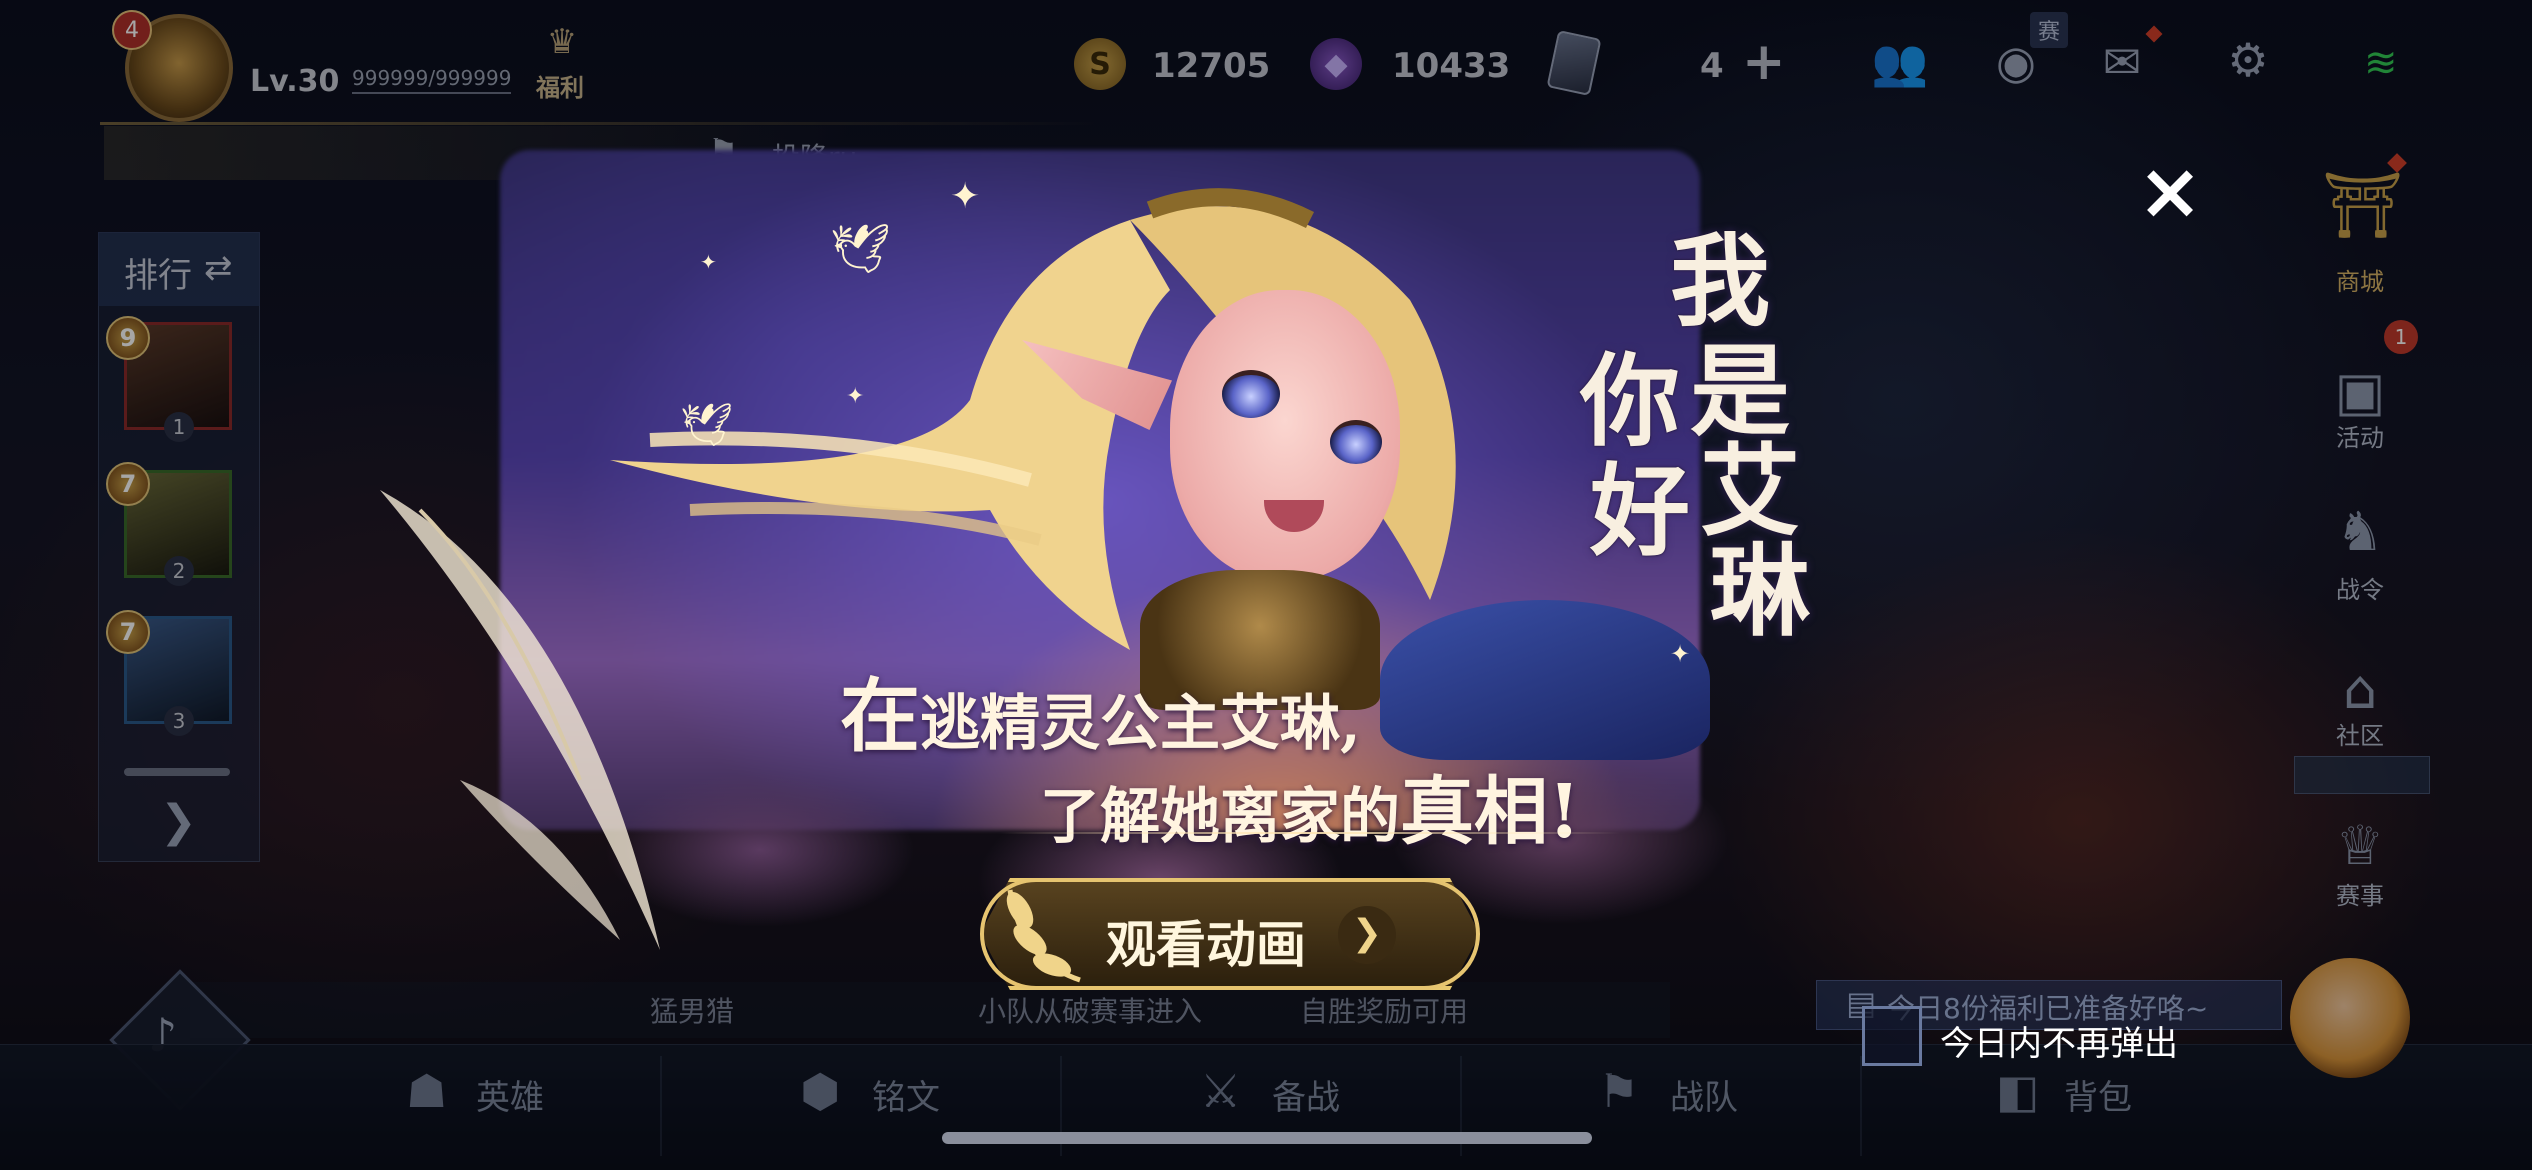  Describe the element at coordinates (2170, 192) in the screenshot. I see `popup-close-button: ×` at that location.